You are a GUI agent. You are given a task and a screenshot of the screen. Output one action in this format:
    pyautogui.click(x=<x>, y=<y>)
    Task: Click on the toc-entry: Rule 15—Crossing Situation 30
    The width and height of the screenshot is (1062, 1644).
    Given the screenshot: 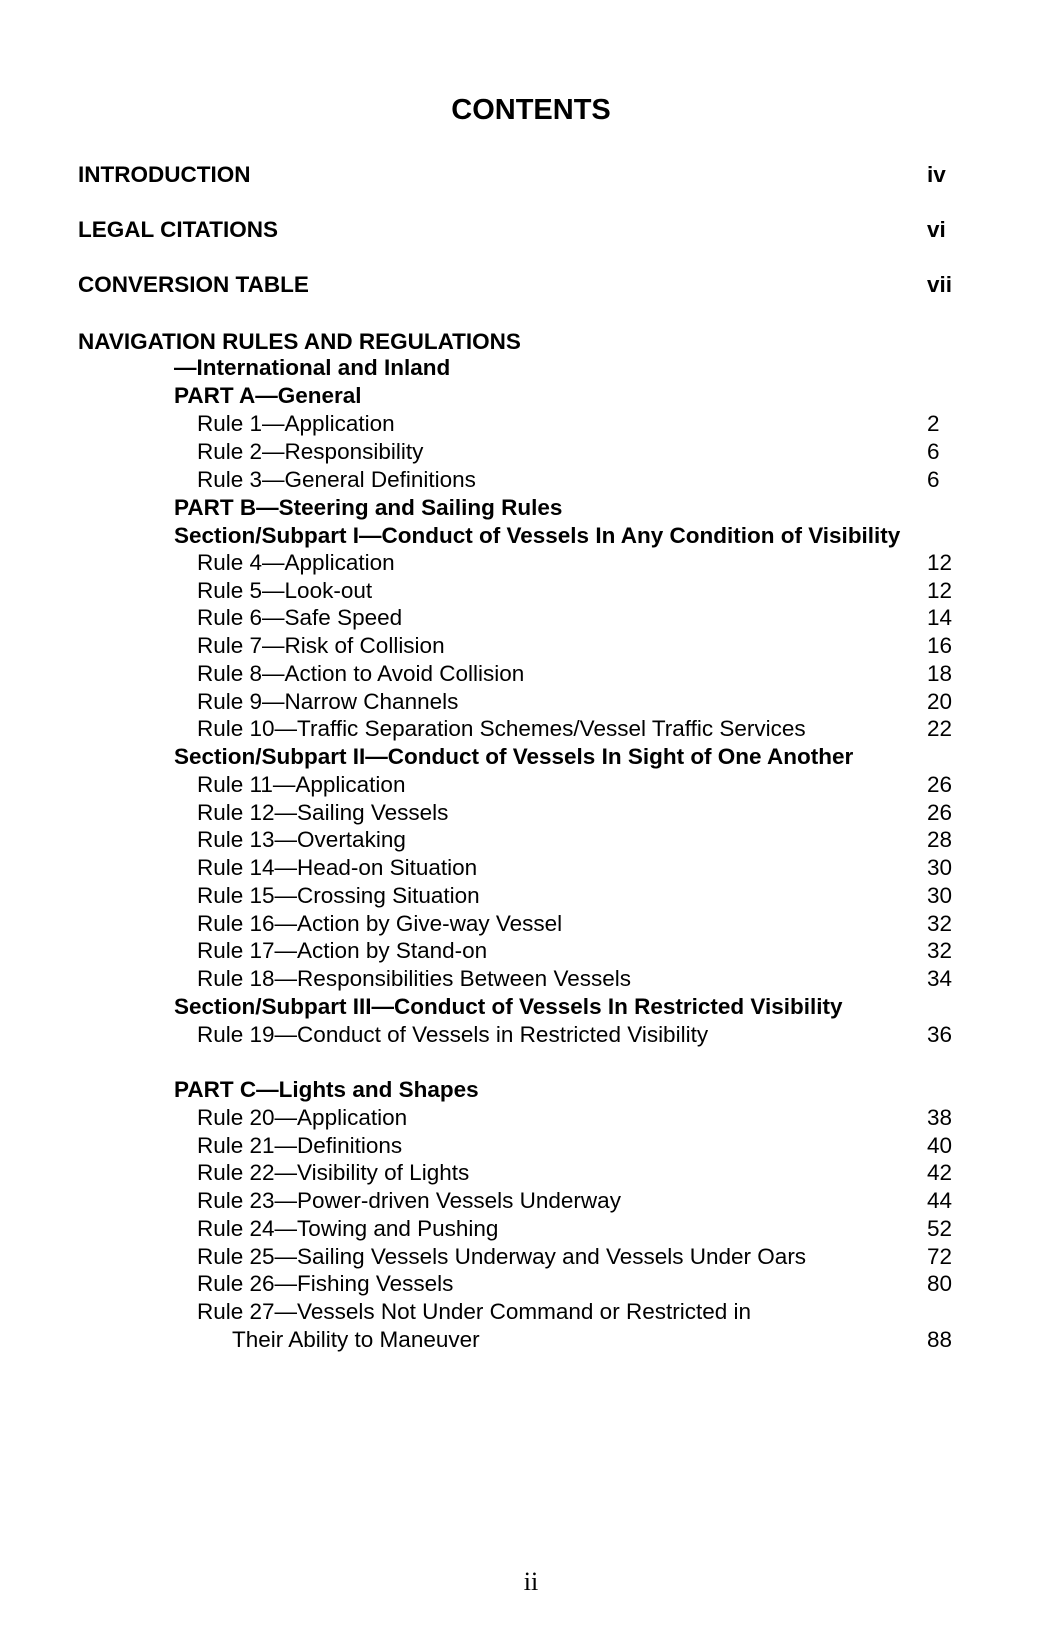 What is the action you would take?
    pyautogui.click(x=531, y=896)
    